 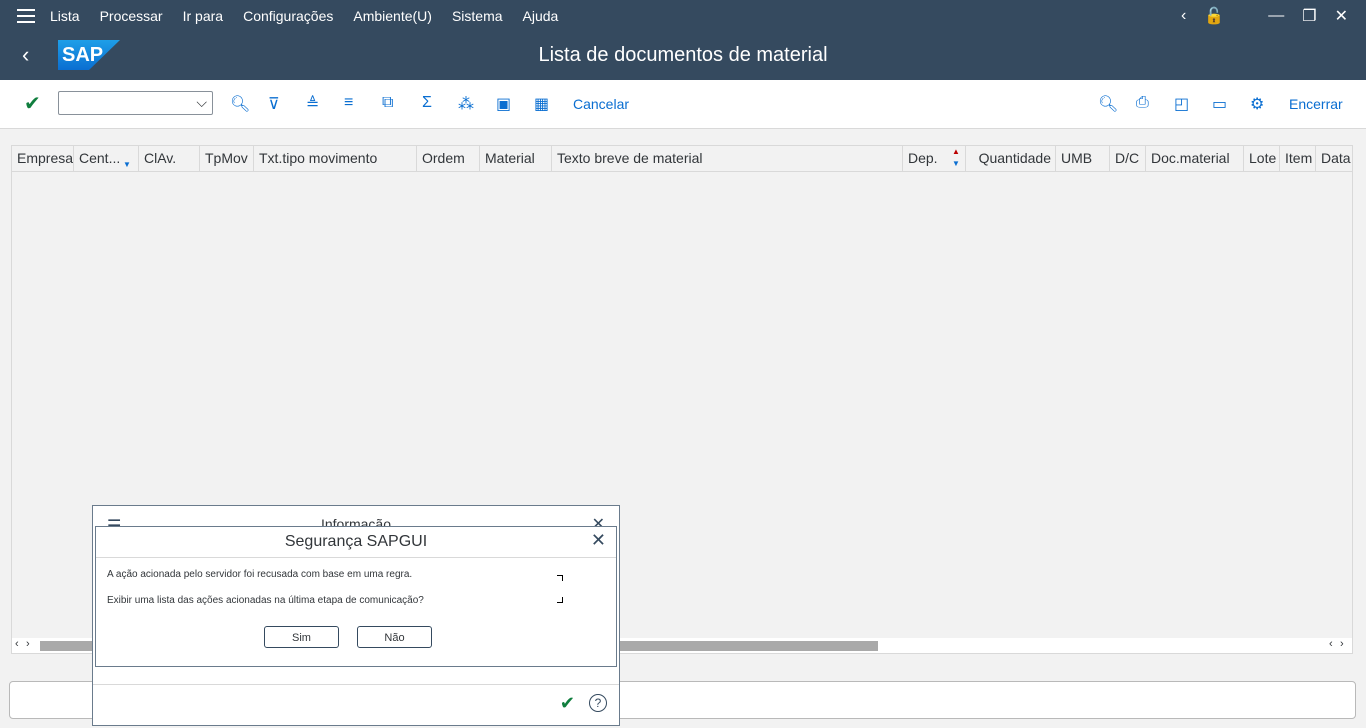 I want to click on dialog-title: Segurança SAPGUI, so click(x=356, y=541).